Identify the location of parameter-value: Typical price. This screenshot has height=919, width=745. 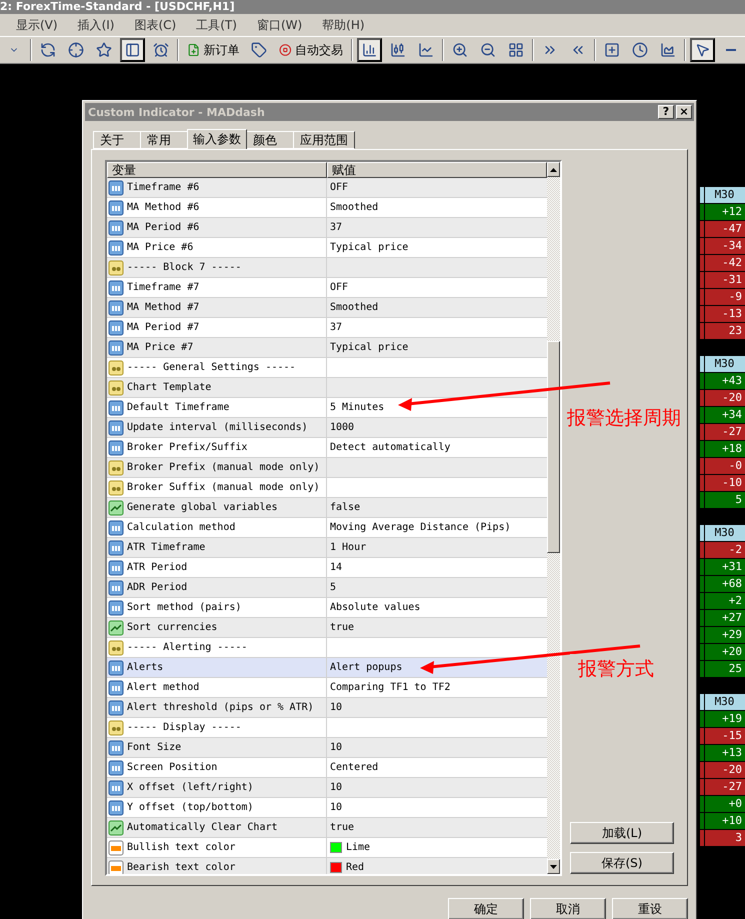
(369, 347).